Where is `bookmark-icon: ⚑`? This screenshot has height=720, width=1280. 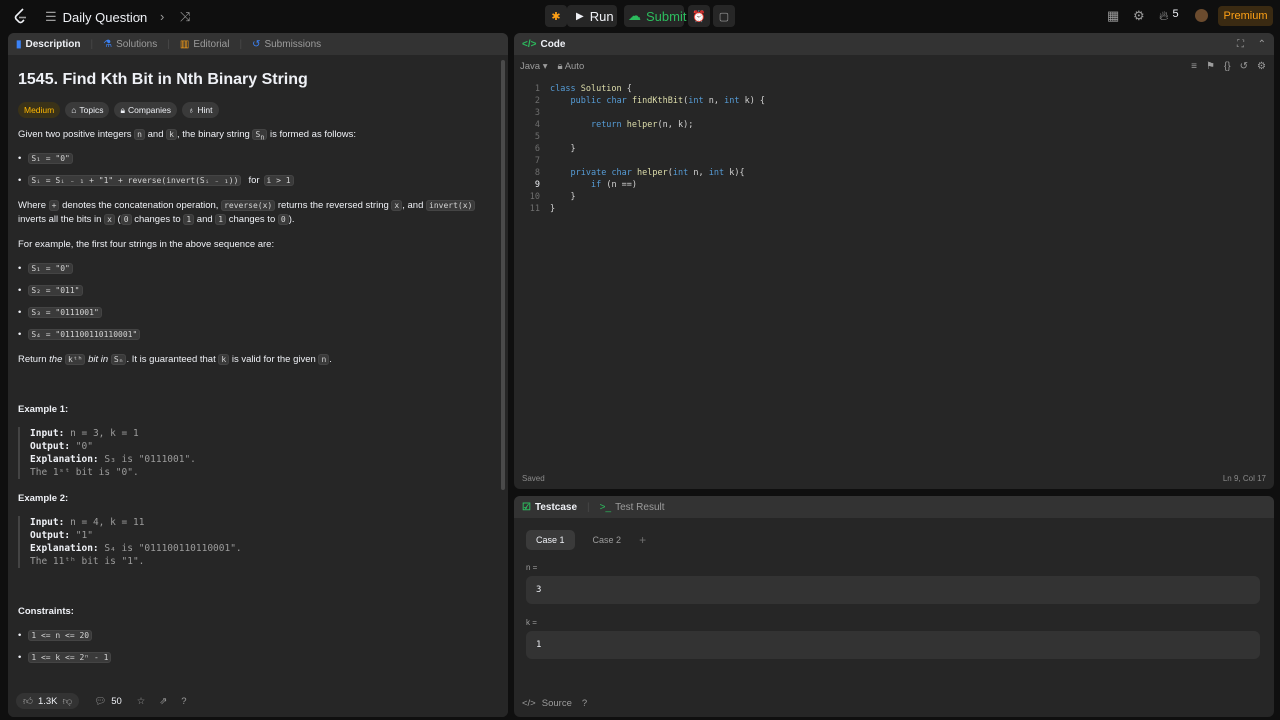 bookmark-icon: ⚑ is located at coordinates (1210, 66).